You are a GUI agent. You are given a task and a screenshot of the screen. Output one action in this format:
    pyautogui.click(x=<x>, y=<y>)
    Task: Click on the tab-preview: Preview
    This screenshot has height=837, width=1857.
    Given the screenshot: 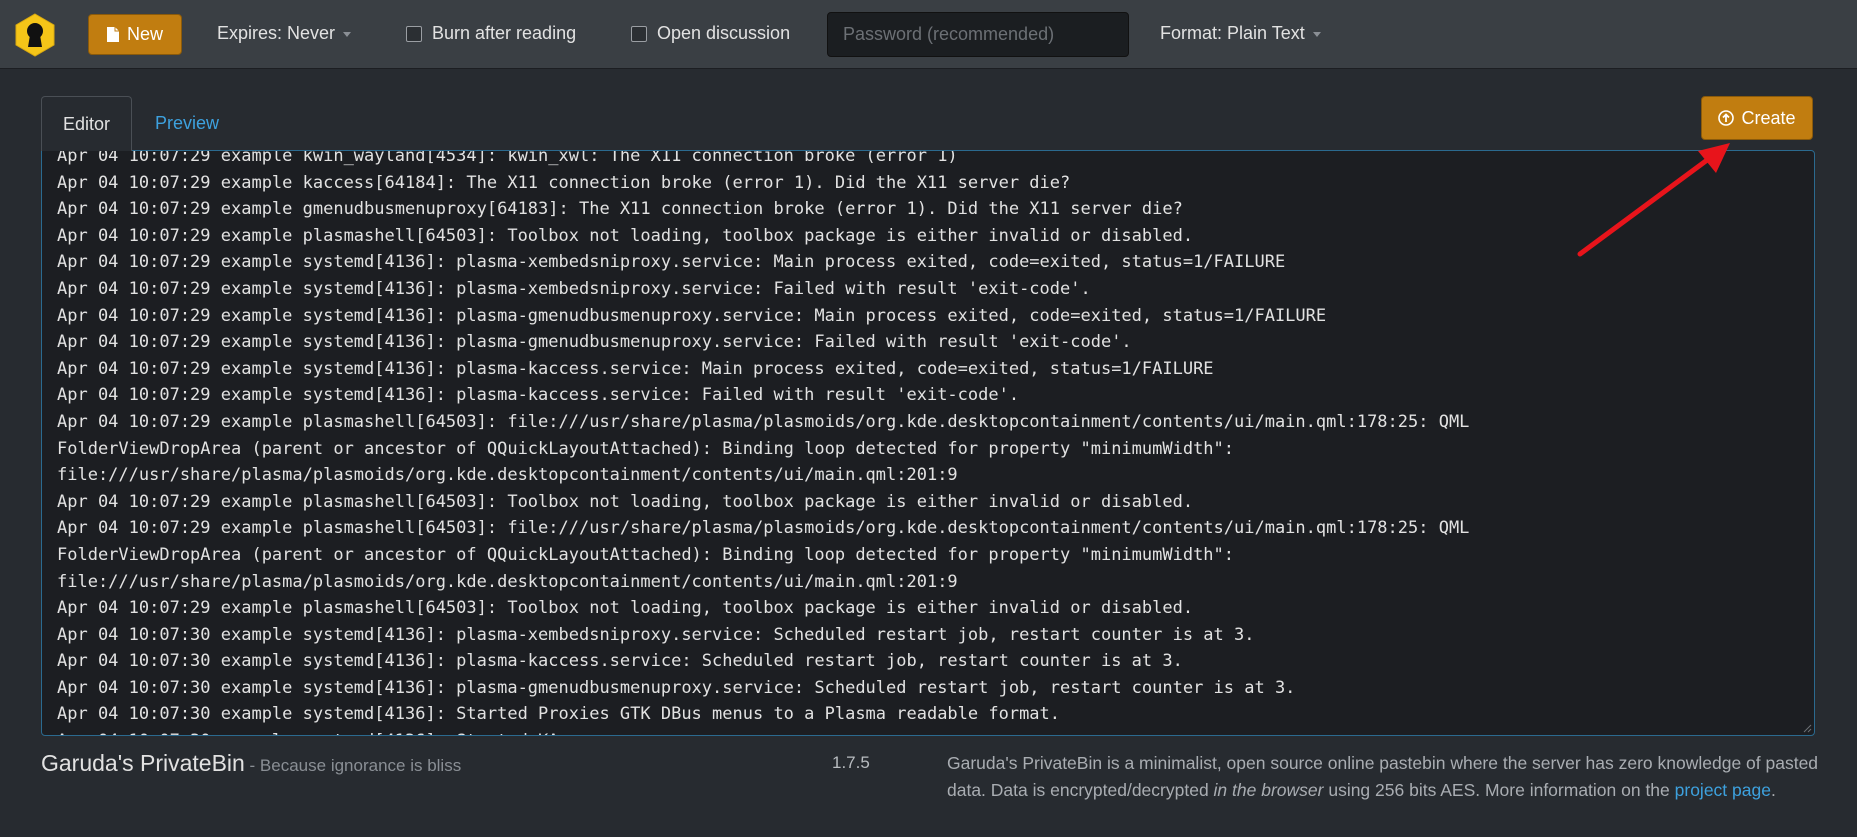 What is the action you would take?
    pyautogui.click(x=187, y=123)
    